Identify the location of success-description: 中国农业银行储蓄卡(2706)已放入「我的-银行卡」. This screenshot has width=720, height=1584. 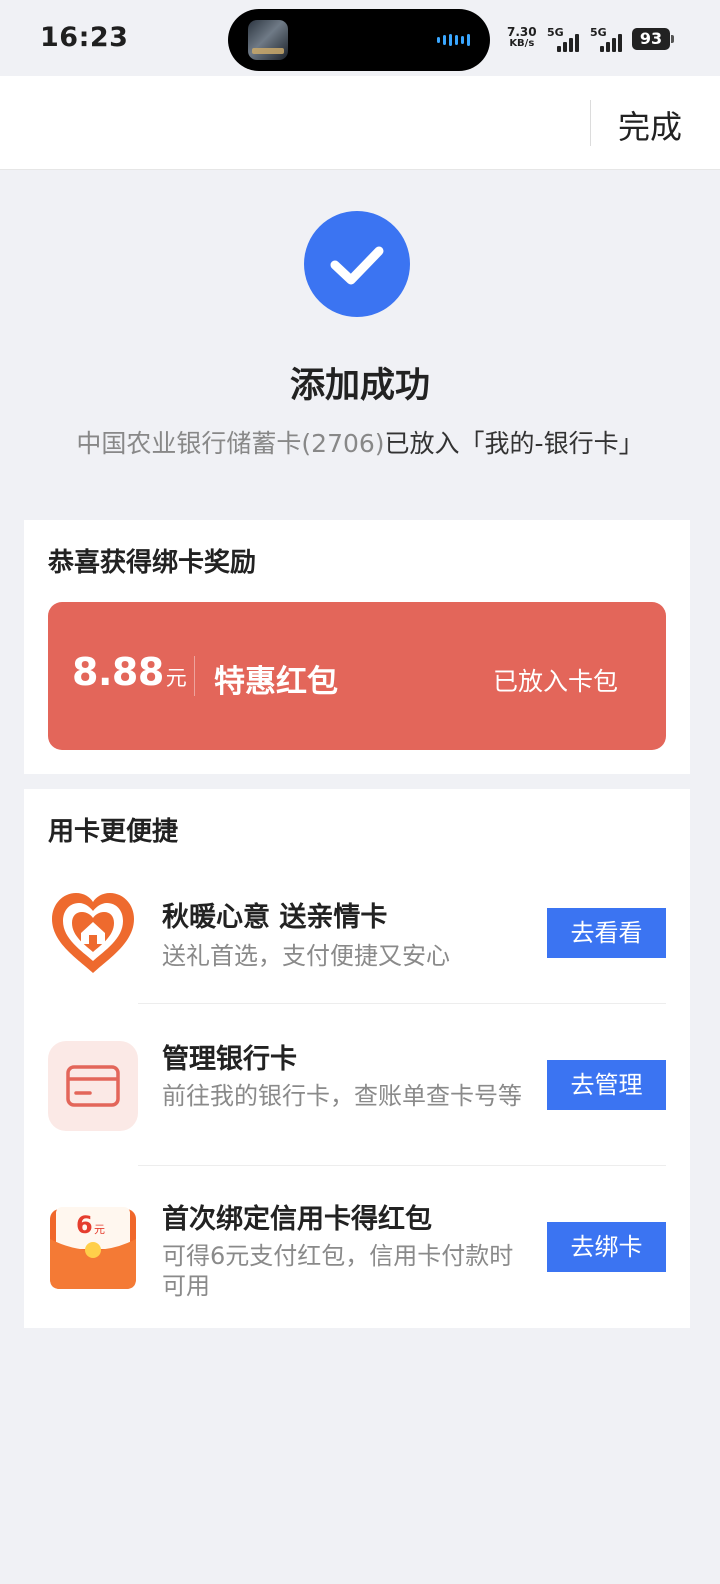
(360, 442).